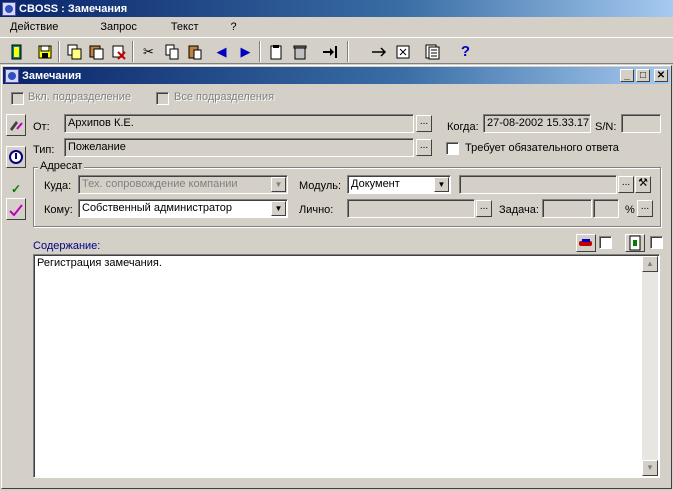  Describe the element at coordinates (171, 51) in the screenshot. I see `copy-icon` at that location.